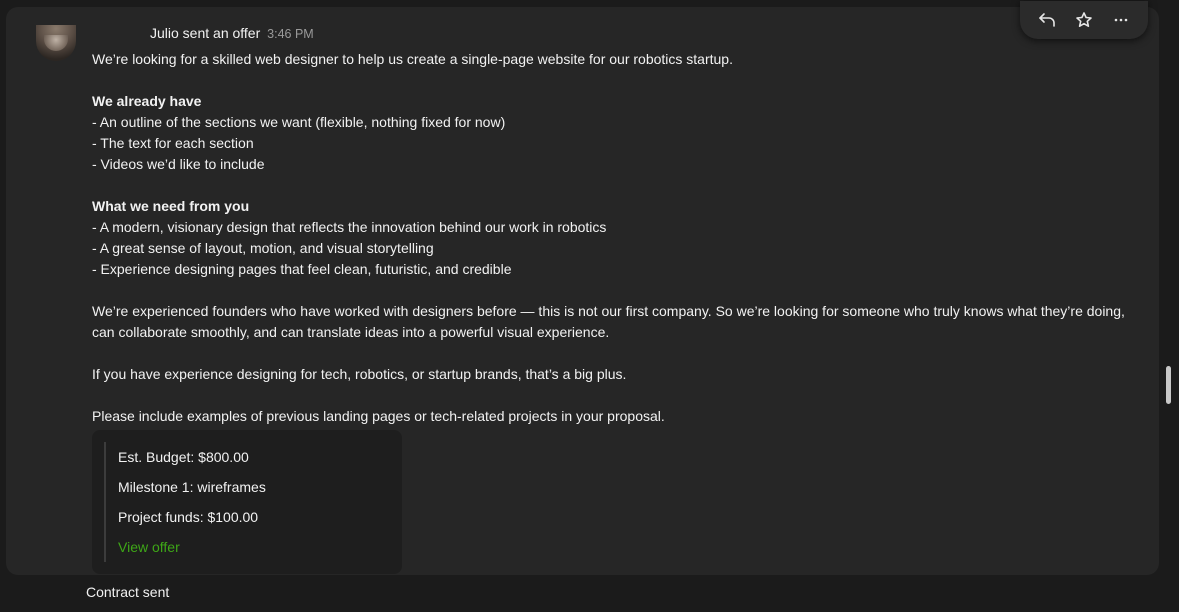 This screenshot has height=612, width=1179. Describe the element at coordinates (147, 101) in the screenshot. I see `section-heading: We already have` at that location.